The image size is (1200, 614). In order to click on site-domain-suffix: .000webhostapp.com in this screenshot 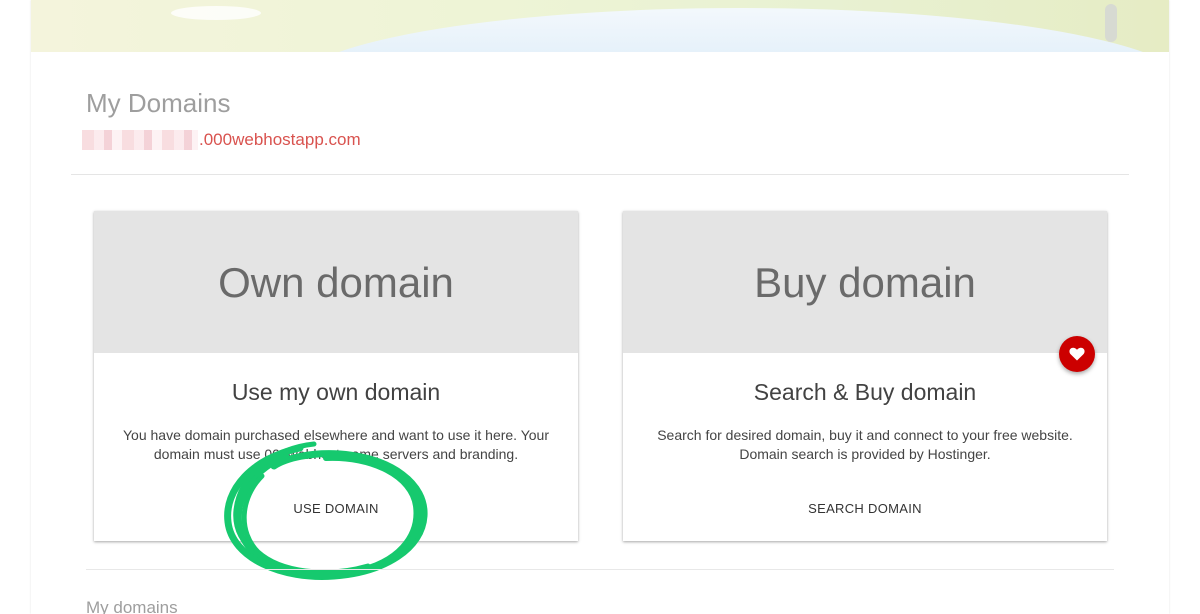, I will do `click(280, 139)`.